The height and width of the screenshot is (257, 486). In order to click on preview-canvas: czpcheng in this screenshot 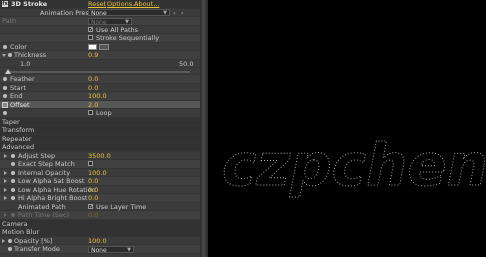, I will do `click(354, 165)`.